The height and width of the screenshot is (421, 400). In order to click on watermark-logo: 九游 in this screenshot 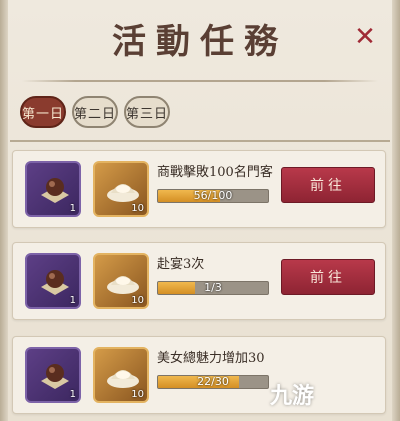, I will do `click(292, 396)`.